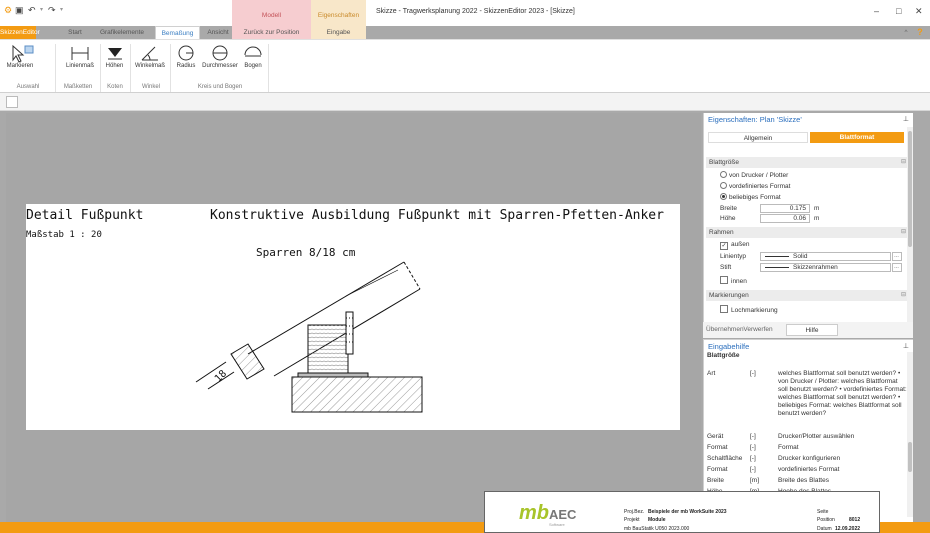 The height and width of the screenshot is (533, 930). Describe the element at coordinates (20, 66) in the screenshot. I see `markieren-label: Markieren` at that location.